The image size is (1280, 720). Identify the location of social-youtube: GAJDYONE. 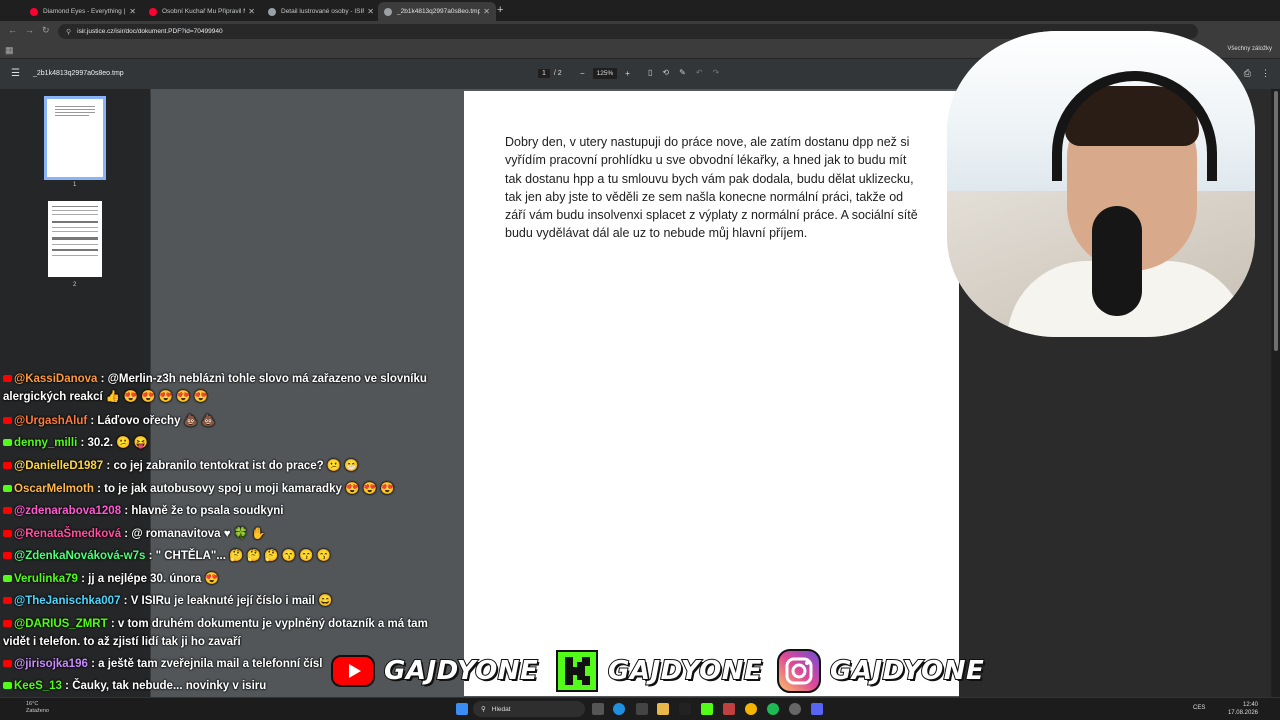
(434, 671).